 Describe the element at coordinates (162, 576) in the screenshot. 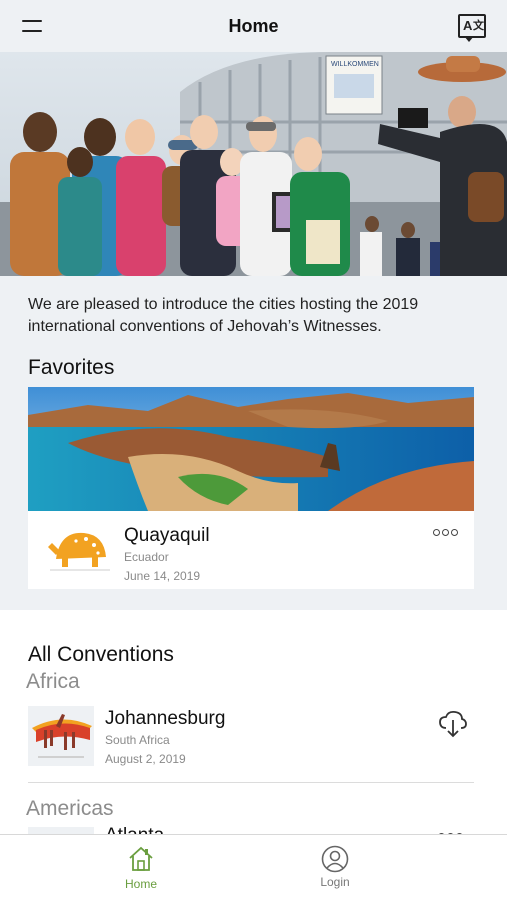

I see `favorite-date: June 14, 2019` at that location.